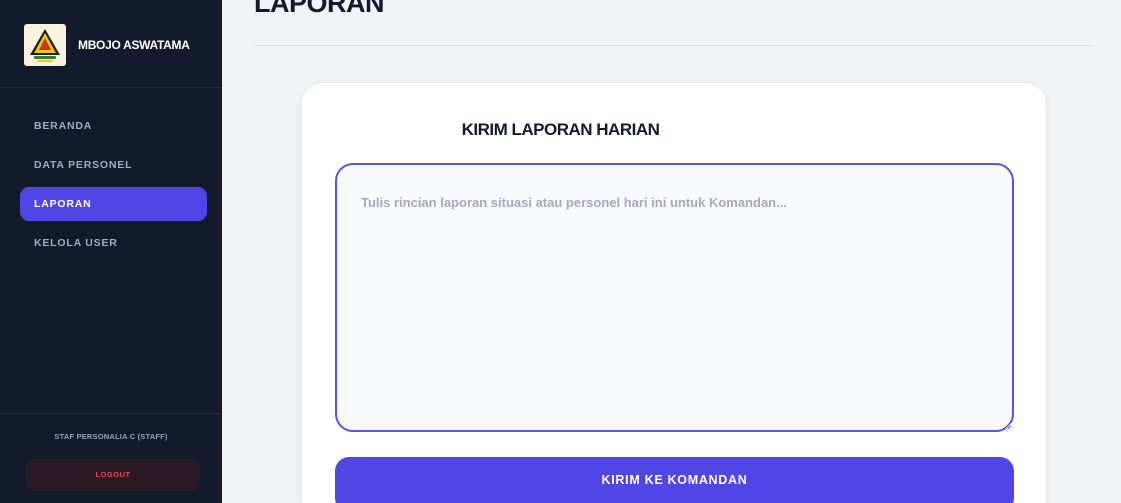  What do you see at coordinates (111, 436) in the screenshot?
I see `current-user-label: STAF PERSONALIA C (STAFF)` at bounding box center [111, 436].